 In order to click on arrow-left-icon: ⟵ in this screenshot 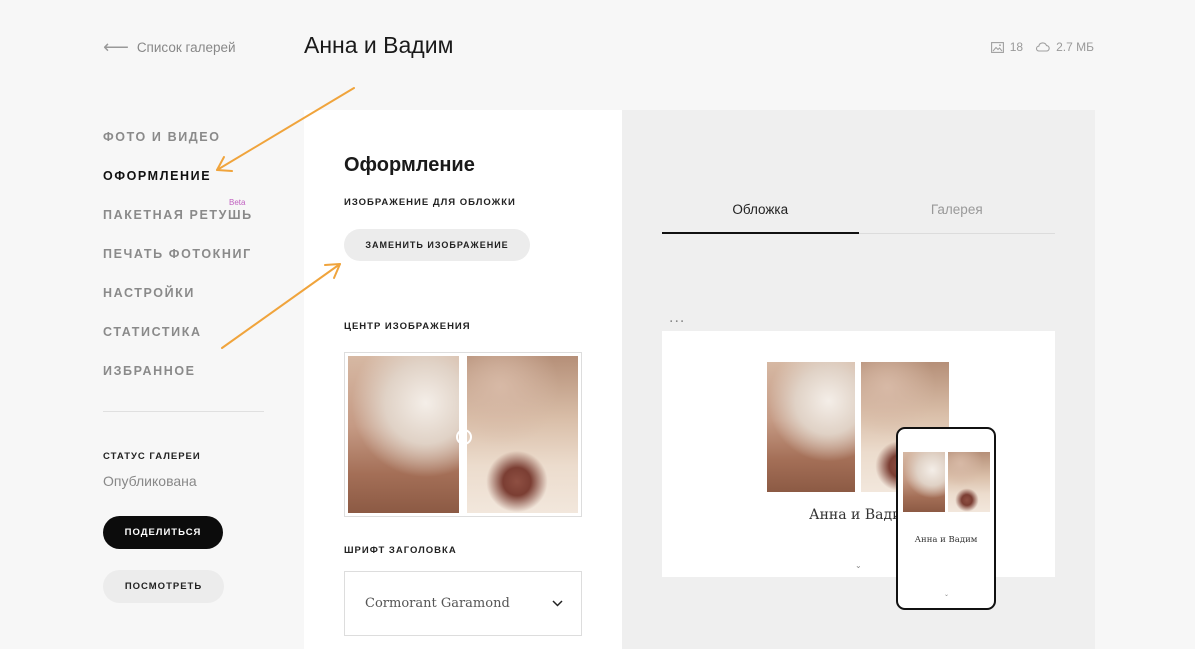, I will do `click(116, 47)`.